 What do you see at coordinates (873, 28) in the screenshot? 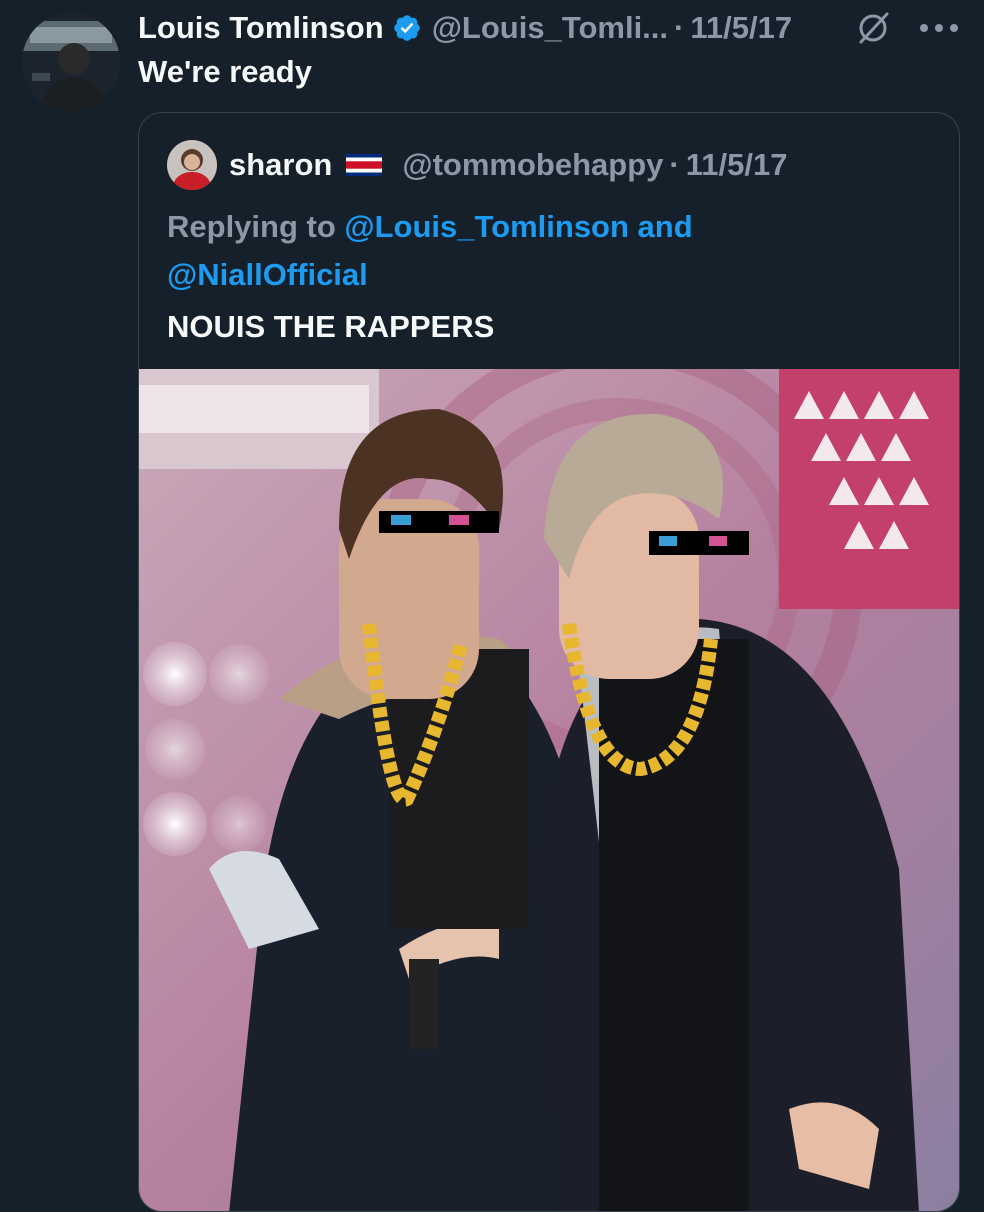
I see `grok-icon` at bounding box center [873, 28].